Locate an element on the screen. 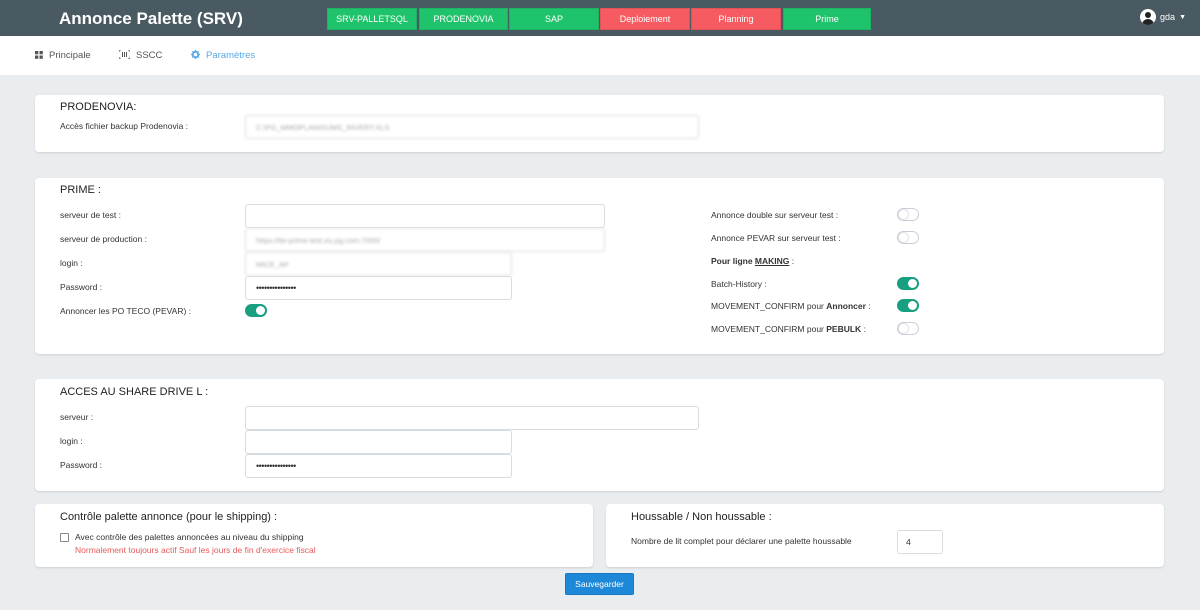 The image size is (1200, 610). double-toggle is located at coordinates (908, 214).